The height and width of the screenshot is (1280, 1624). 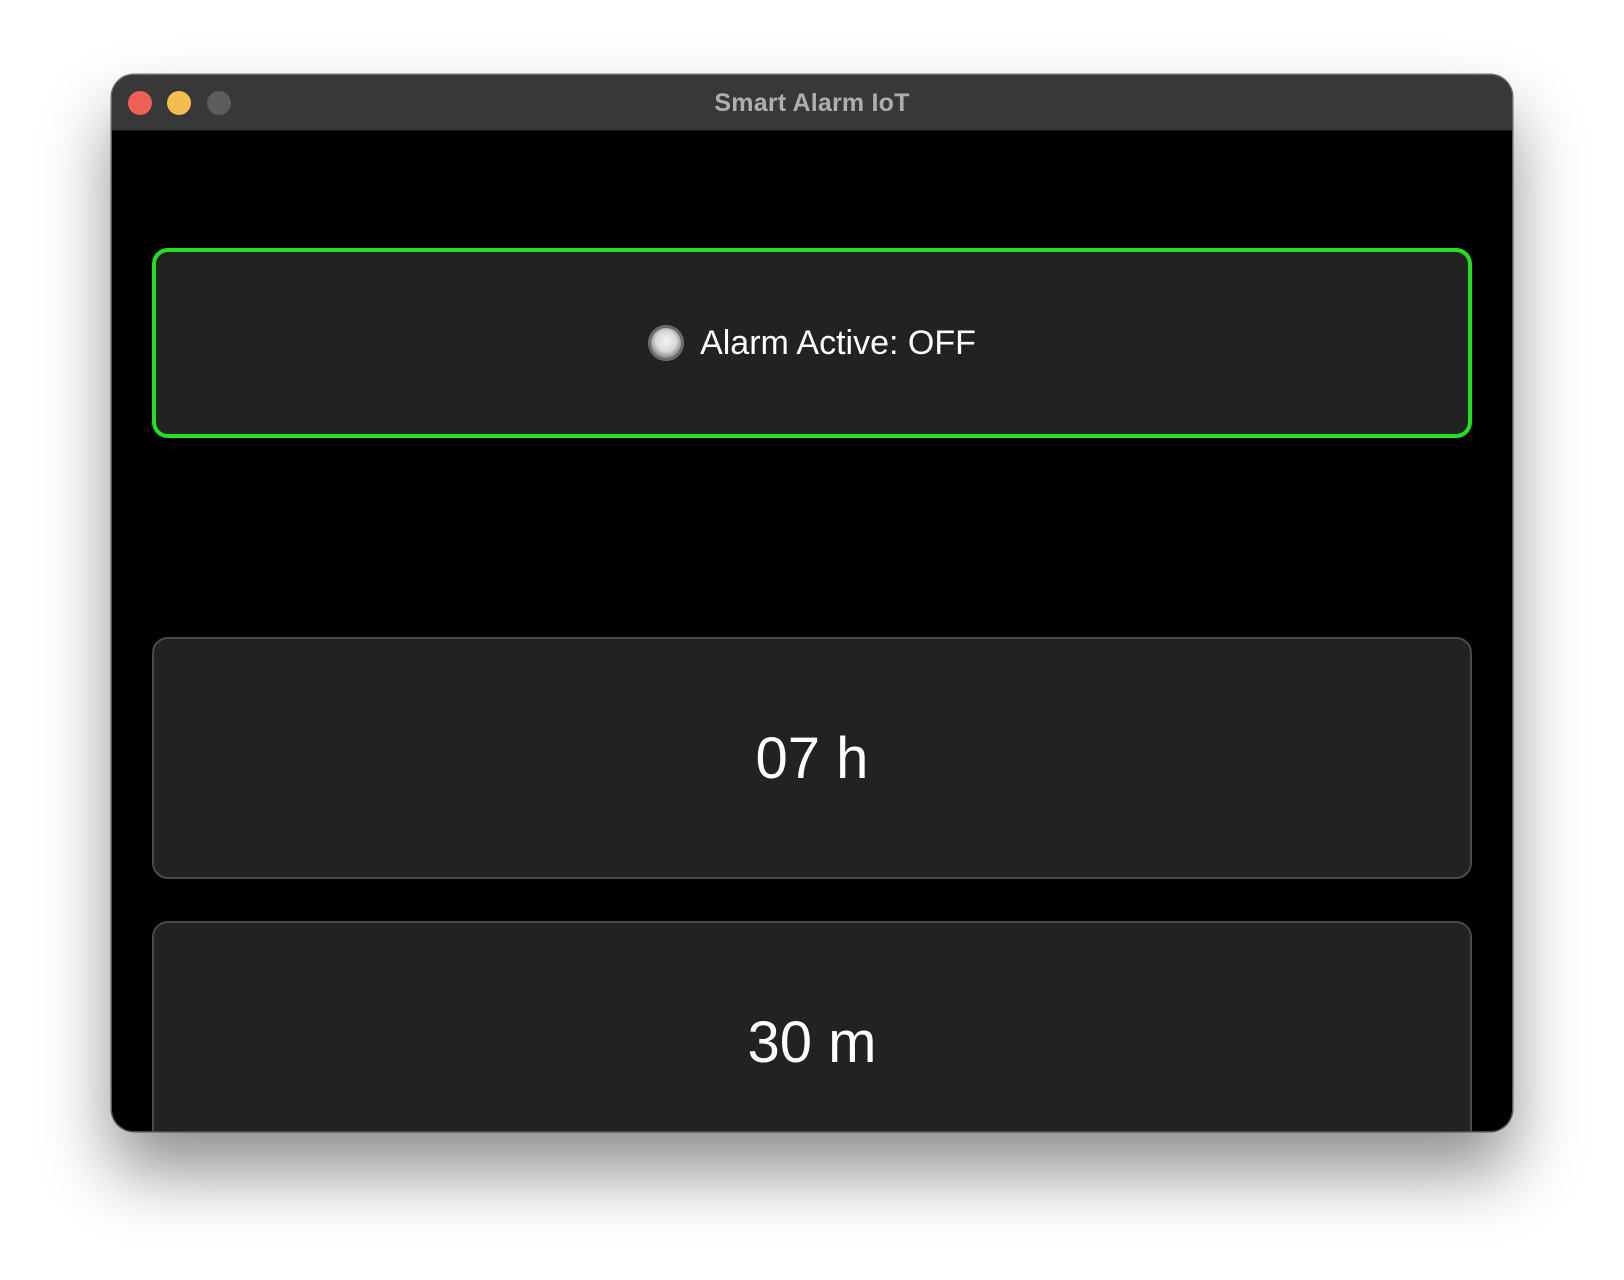 I want to click on title-bar: Smart Alarm IoT, so click(x=812, y=103).